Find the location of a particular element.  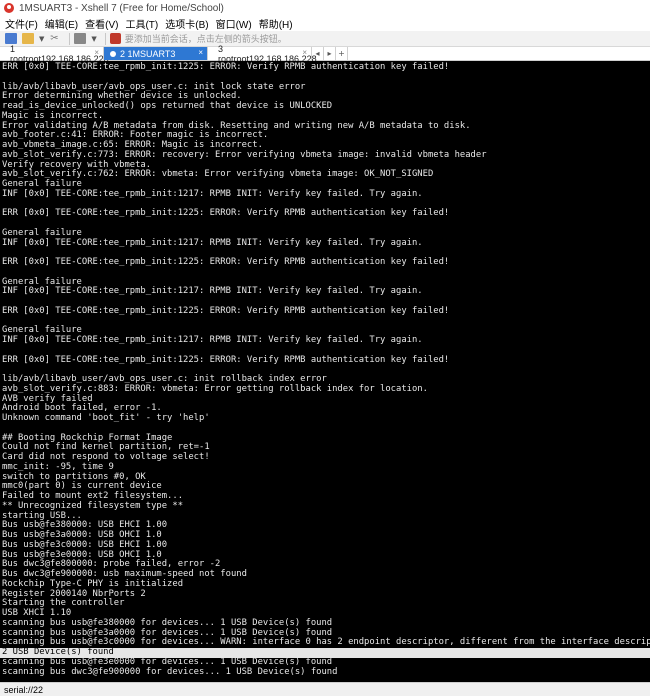

add-session-arrow-icon is located at coordinates (115, 38).